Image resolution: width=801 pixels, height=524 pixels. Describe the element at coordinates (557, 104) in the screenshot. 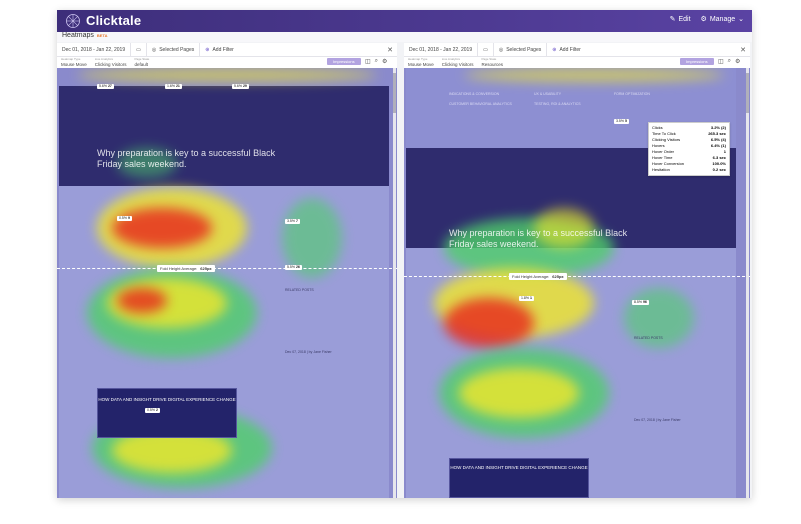

I see `menu-item: TESTING, ROI & ANALYTICS` at that location.